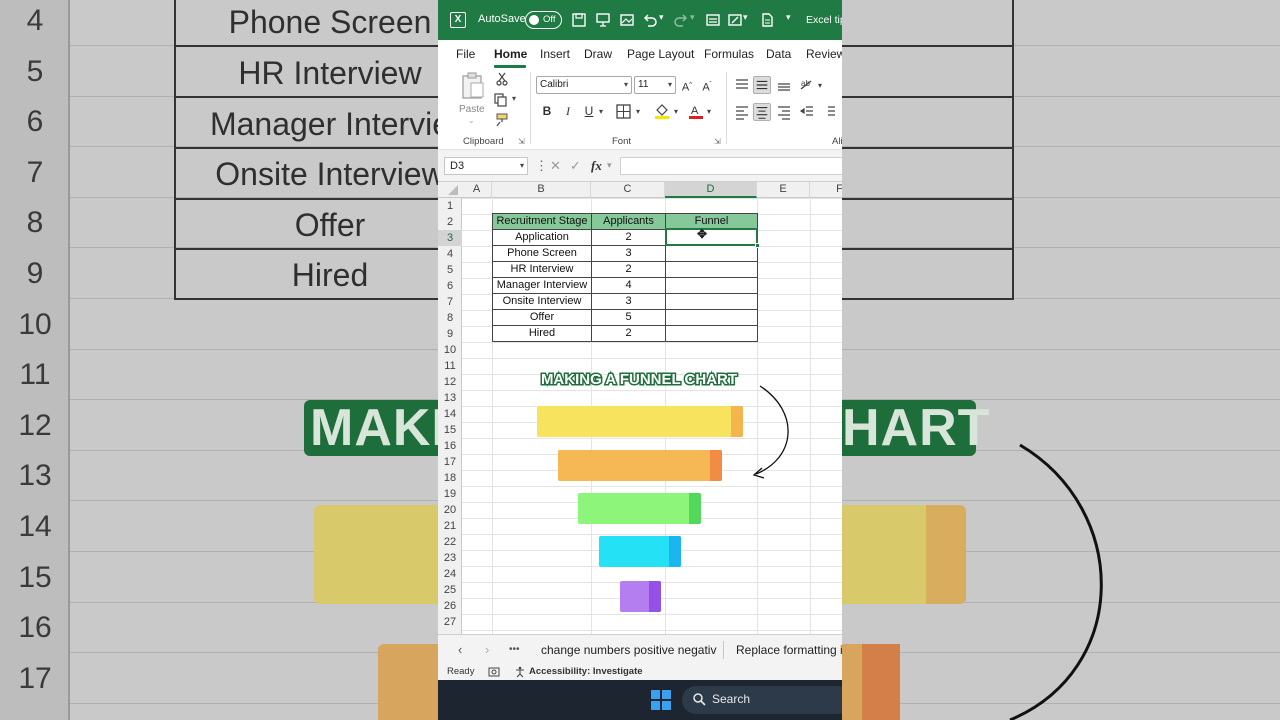  What do you see at coordinates (501, 120) in the screenshot?
I see `format-painter-icon` at bounding box center [501, 120].